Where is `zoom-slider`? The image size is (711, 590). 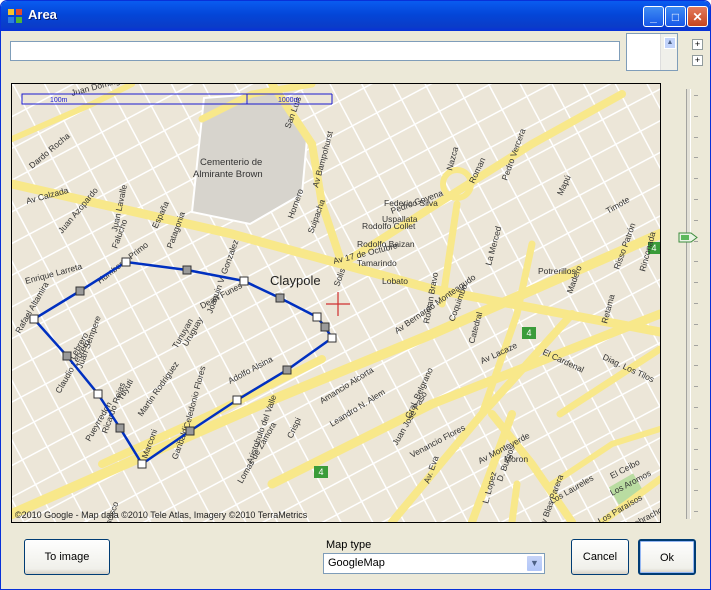 zoom-slider is located at coordinates (689, 304).